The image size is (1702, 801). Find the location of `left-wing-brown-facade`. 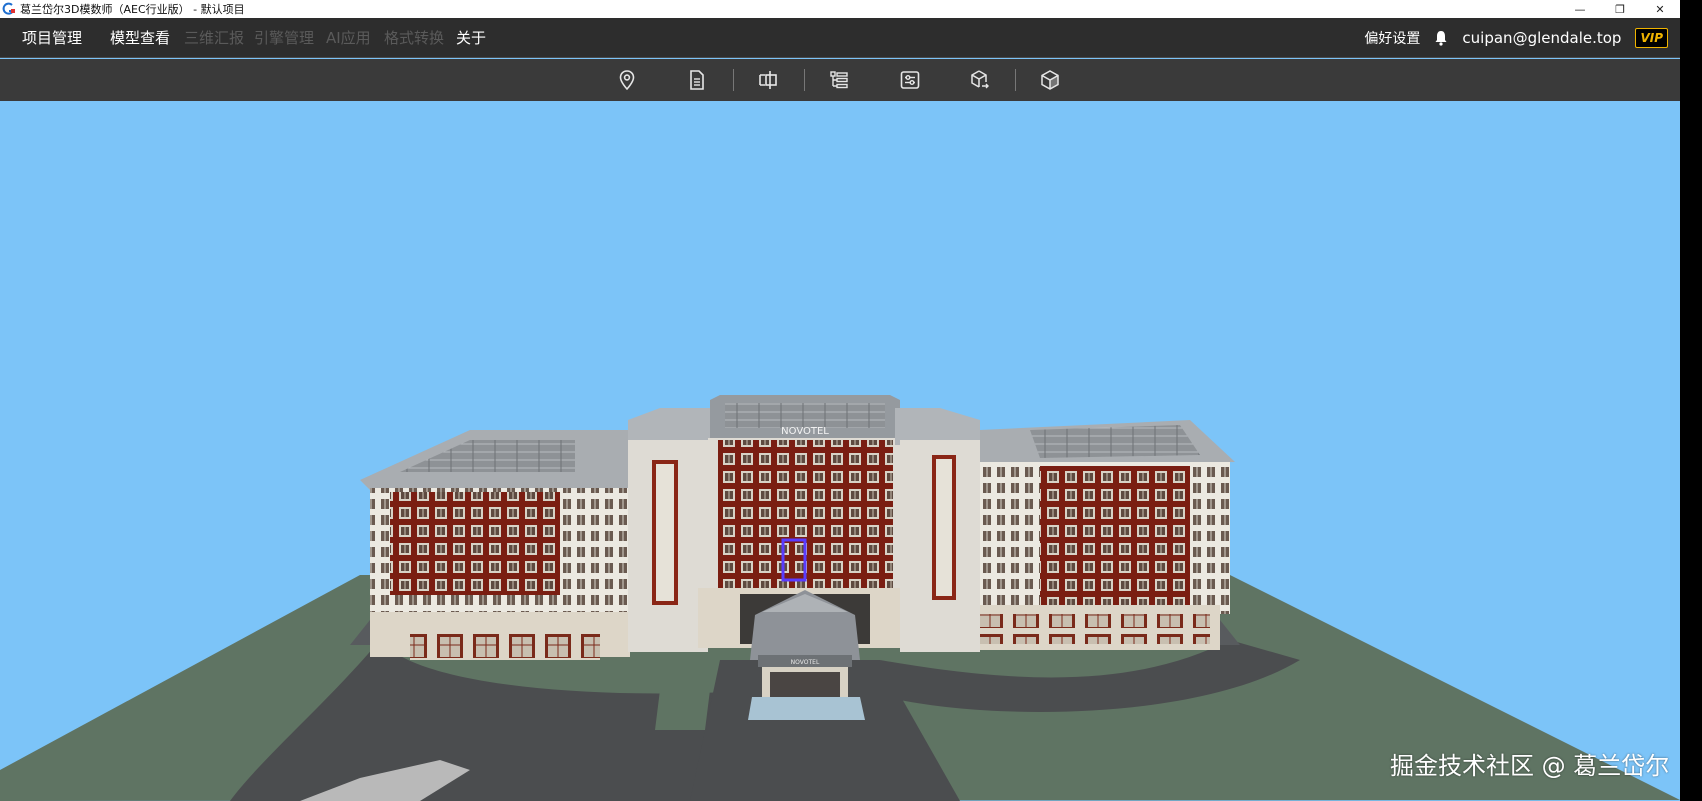

left-wing-brown-facade is located at coordinates (475, 543).